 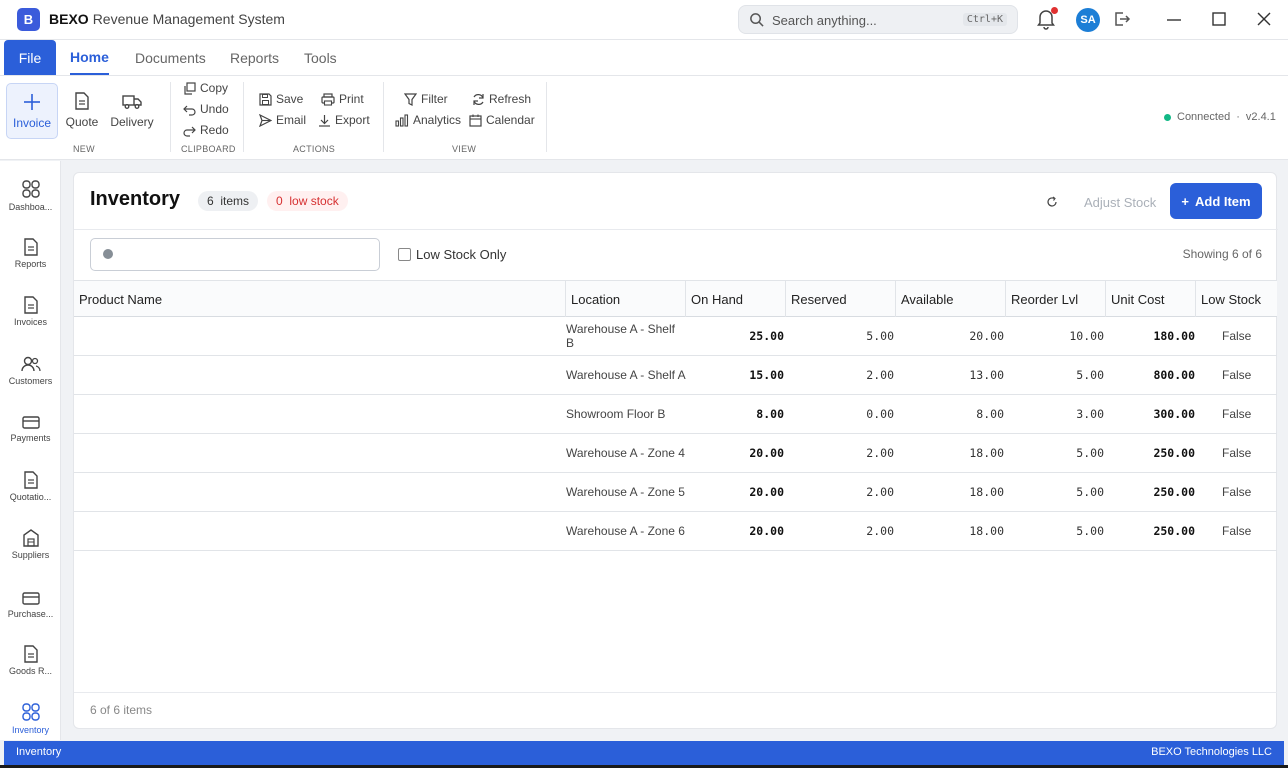 What do you see at coordinates (235, 201) in the screenshot?
I see `items-count-label: items` at bounding box center [235, 201].